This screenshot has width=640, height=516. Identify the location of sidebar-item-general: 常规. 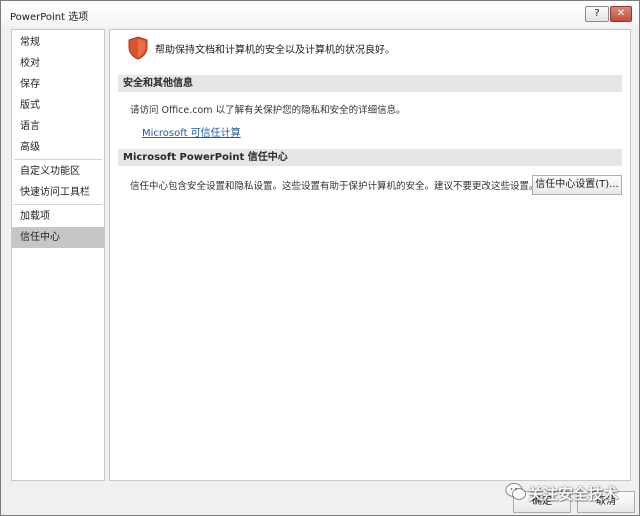
(58, 42).